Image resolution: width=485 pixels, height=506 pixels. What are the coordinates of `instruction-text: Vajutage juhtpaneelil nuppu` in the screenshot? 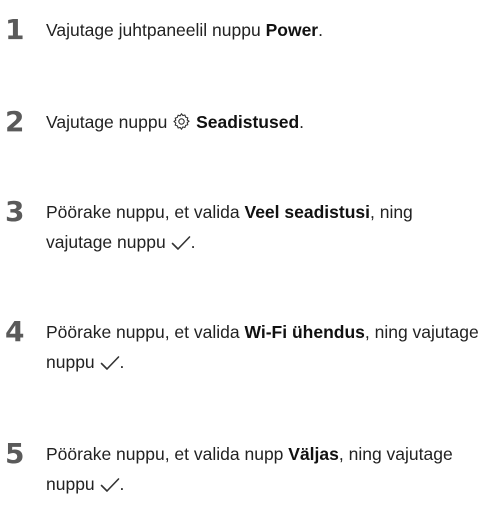 It's located at (156, 30).